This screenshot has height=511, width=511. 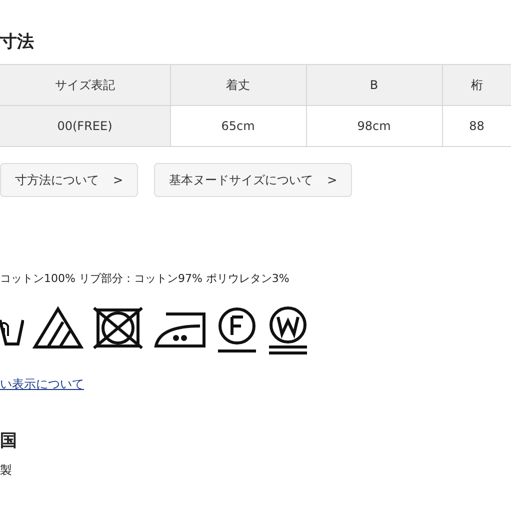 What do you see at coordinates (17, 42) in the screenshot?
I see `section-heading: 寸法` at bounding box center [17, 42].